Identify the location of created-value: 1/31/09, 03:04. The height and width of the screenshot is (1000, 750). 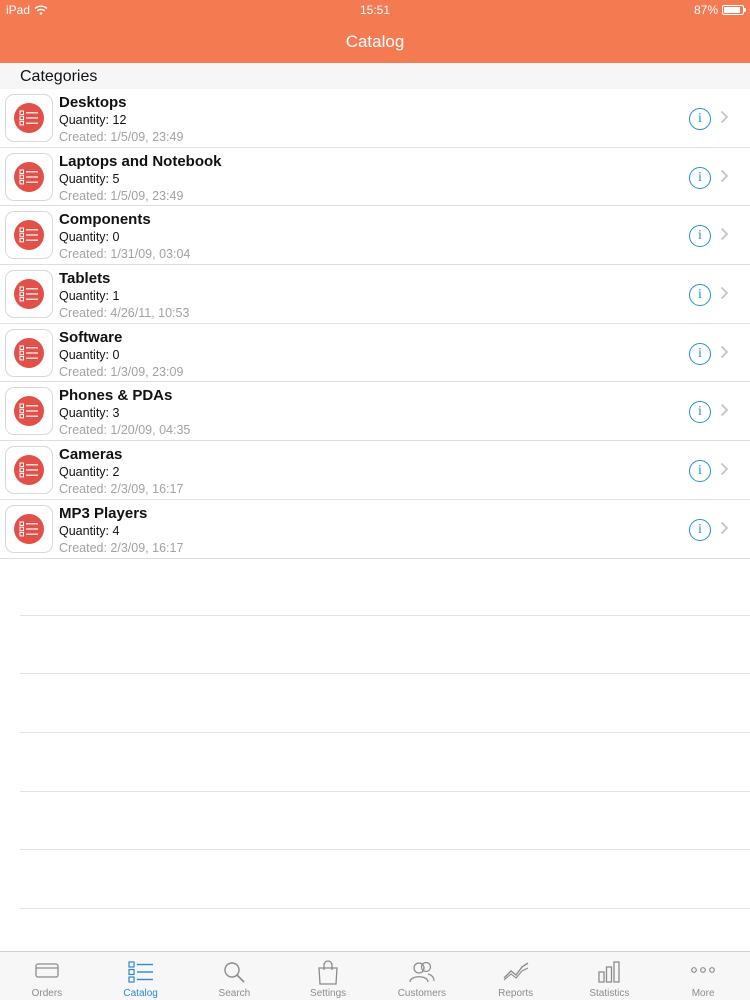
(150, 254).